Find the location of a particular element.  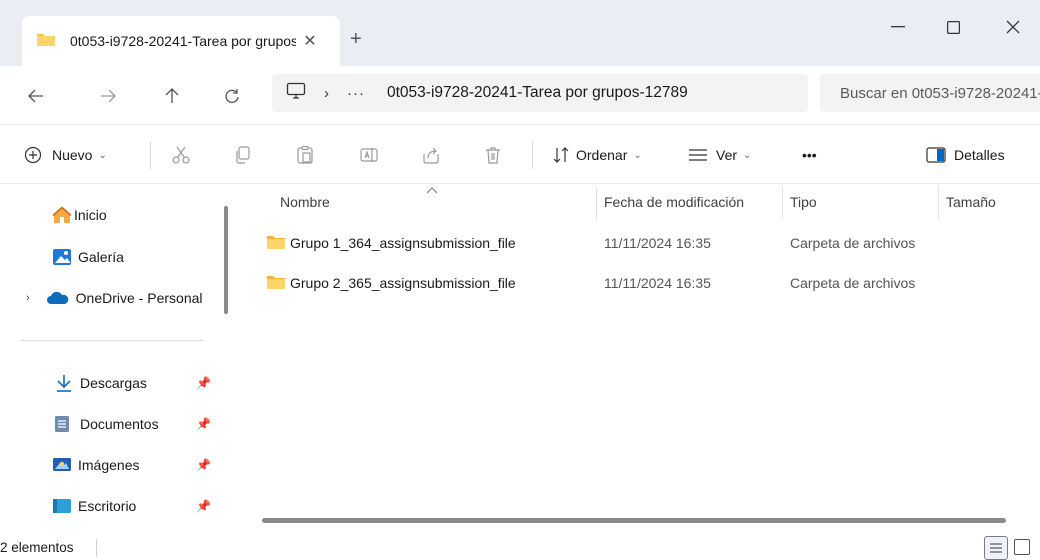

search-box is located at coordinates (930, 93).